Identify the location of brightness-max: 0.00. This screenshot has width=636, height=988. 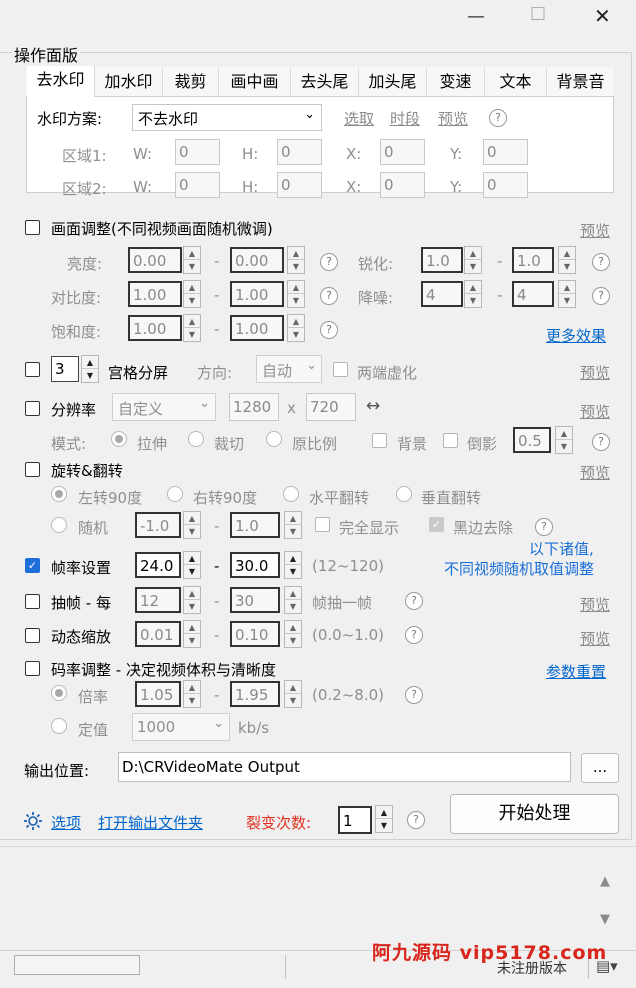
(257, 260).